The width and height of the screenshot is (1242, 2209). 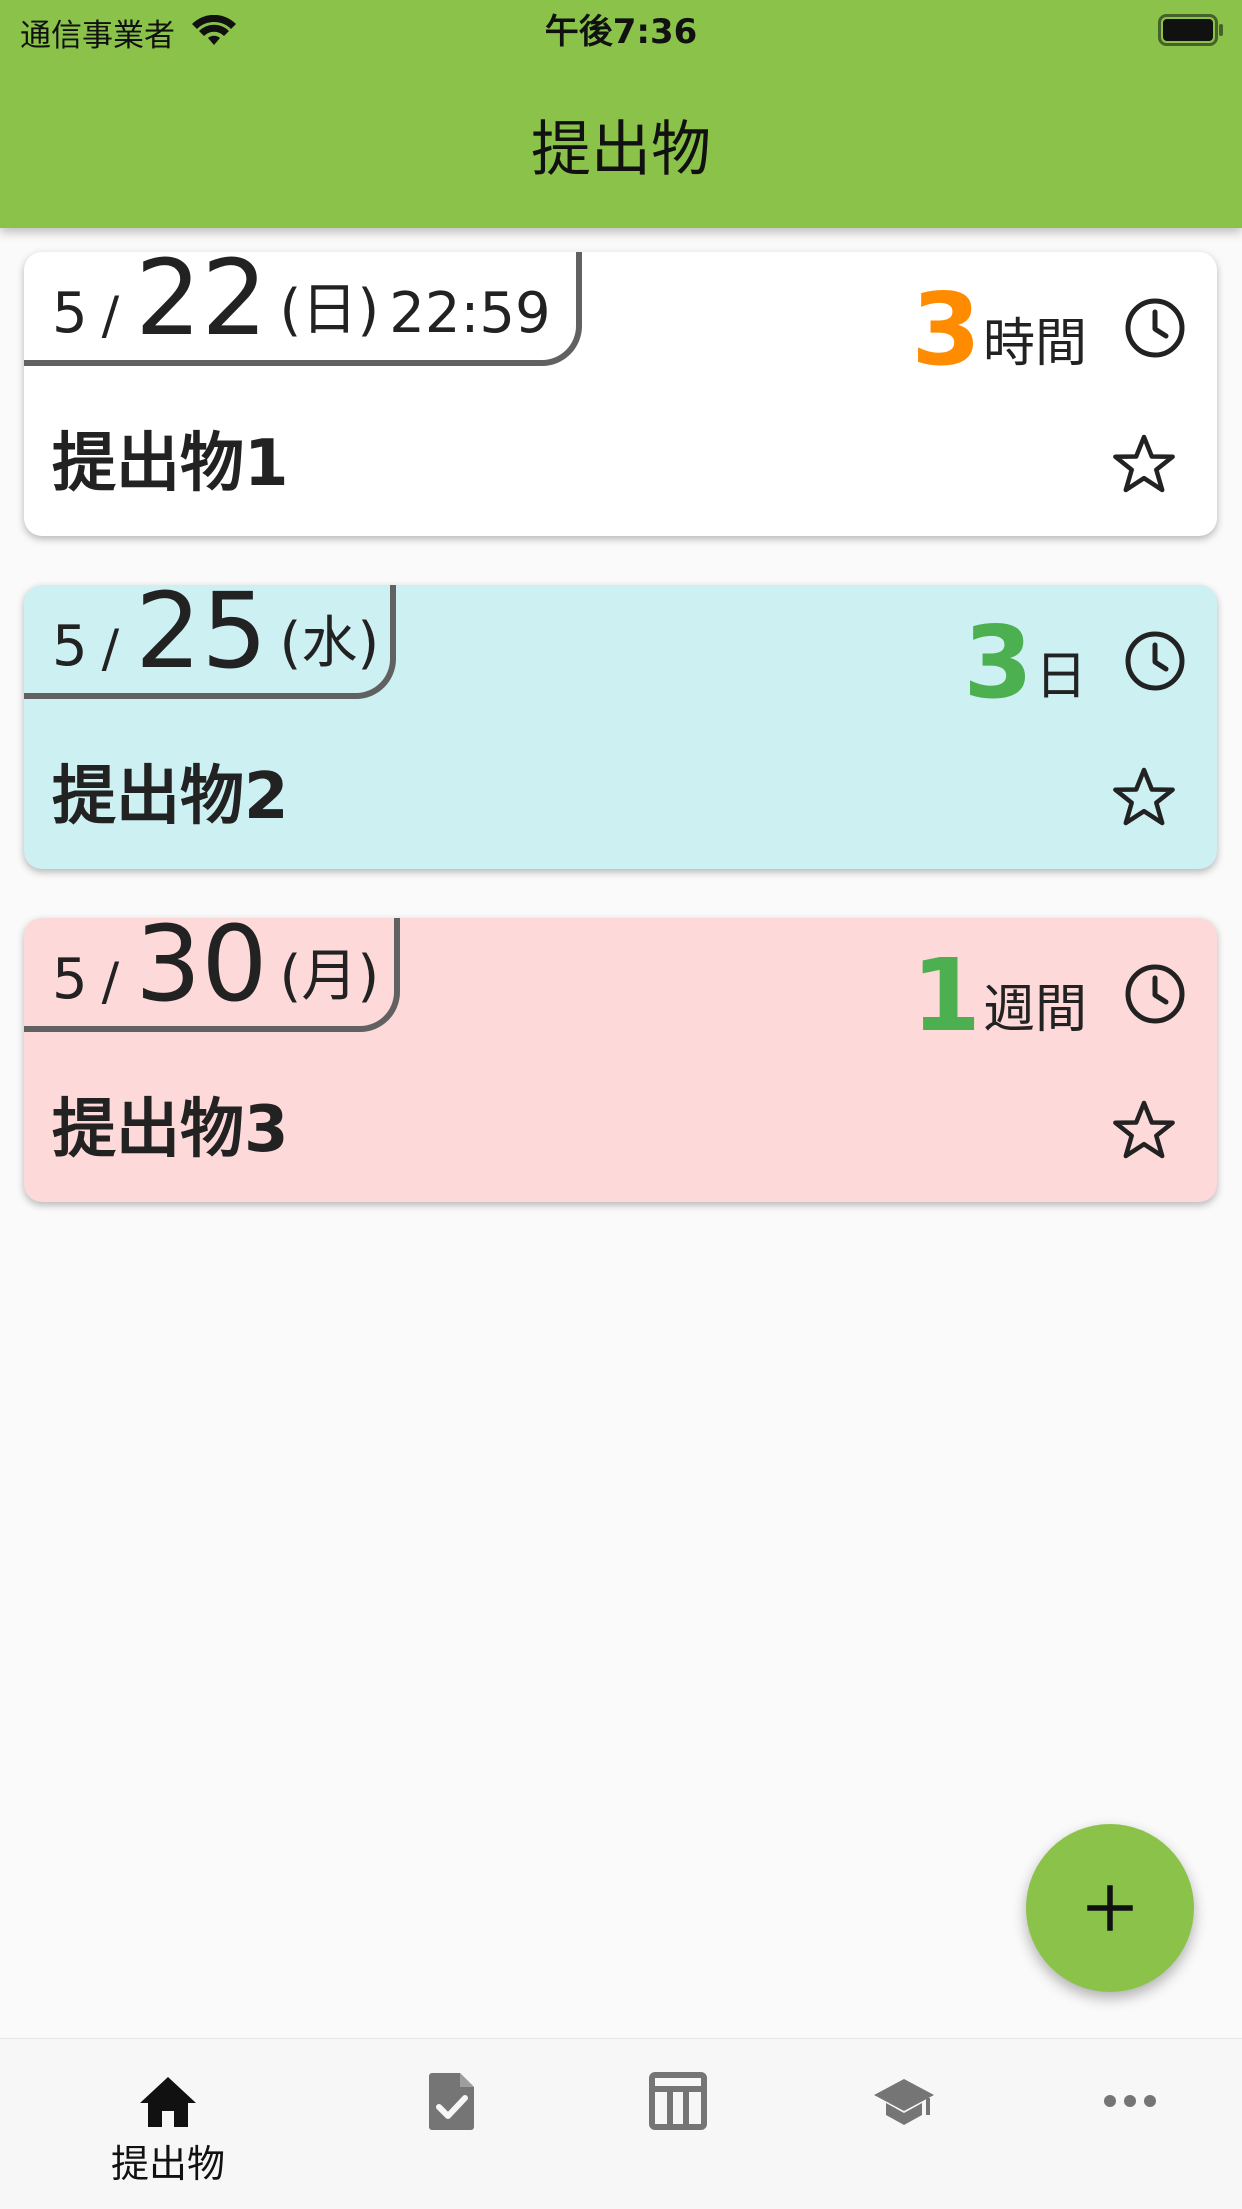 What do you see at coordinates (1034, 344) in the screenshot?
I see `remaining-unit: 時間` at bounding box center [1034, 344].